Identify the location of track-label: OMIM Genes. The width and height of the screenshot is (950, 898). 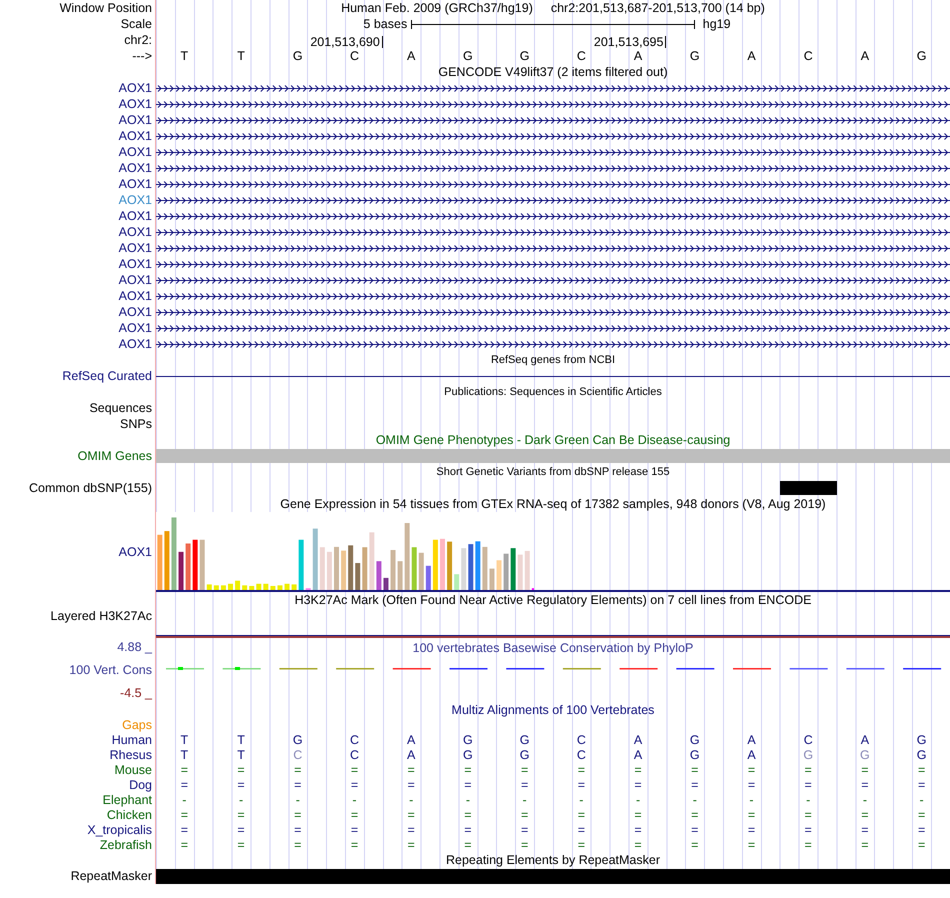
(115, 456).